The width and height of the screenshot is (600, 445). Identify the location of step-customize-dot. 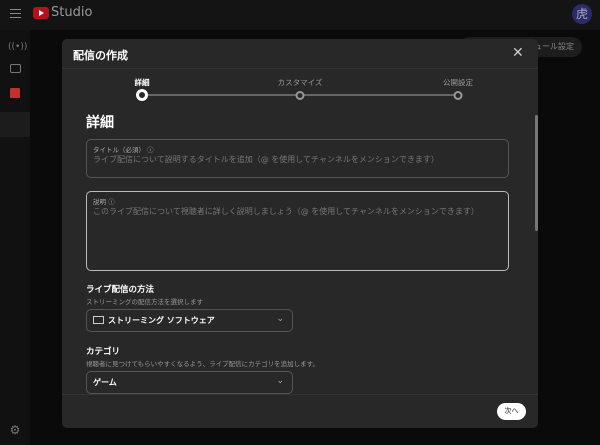
(300, 95).